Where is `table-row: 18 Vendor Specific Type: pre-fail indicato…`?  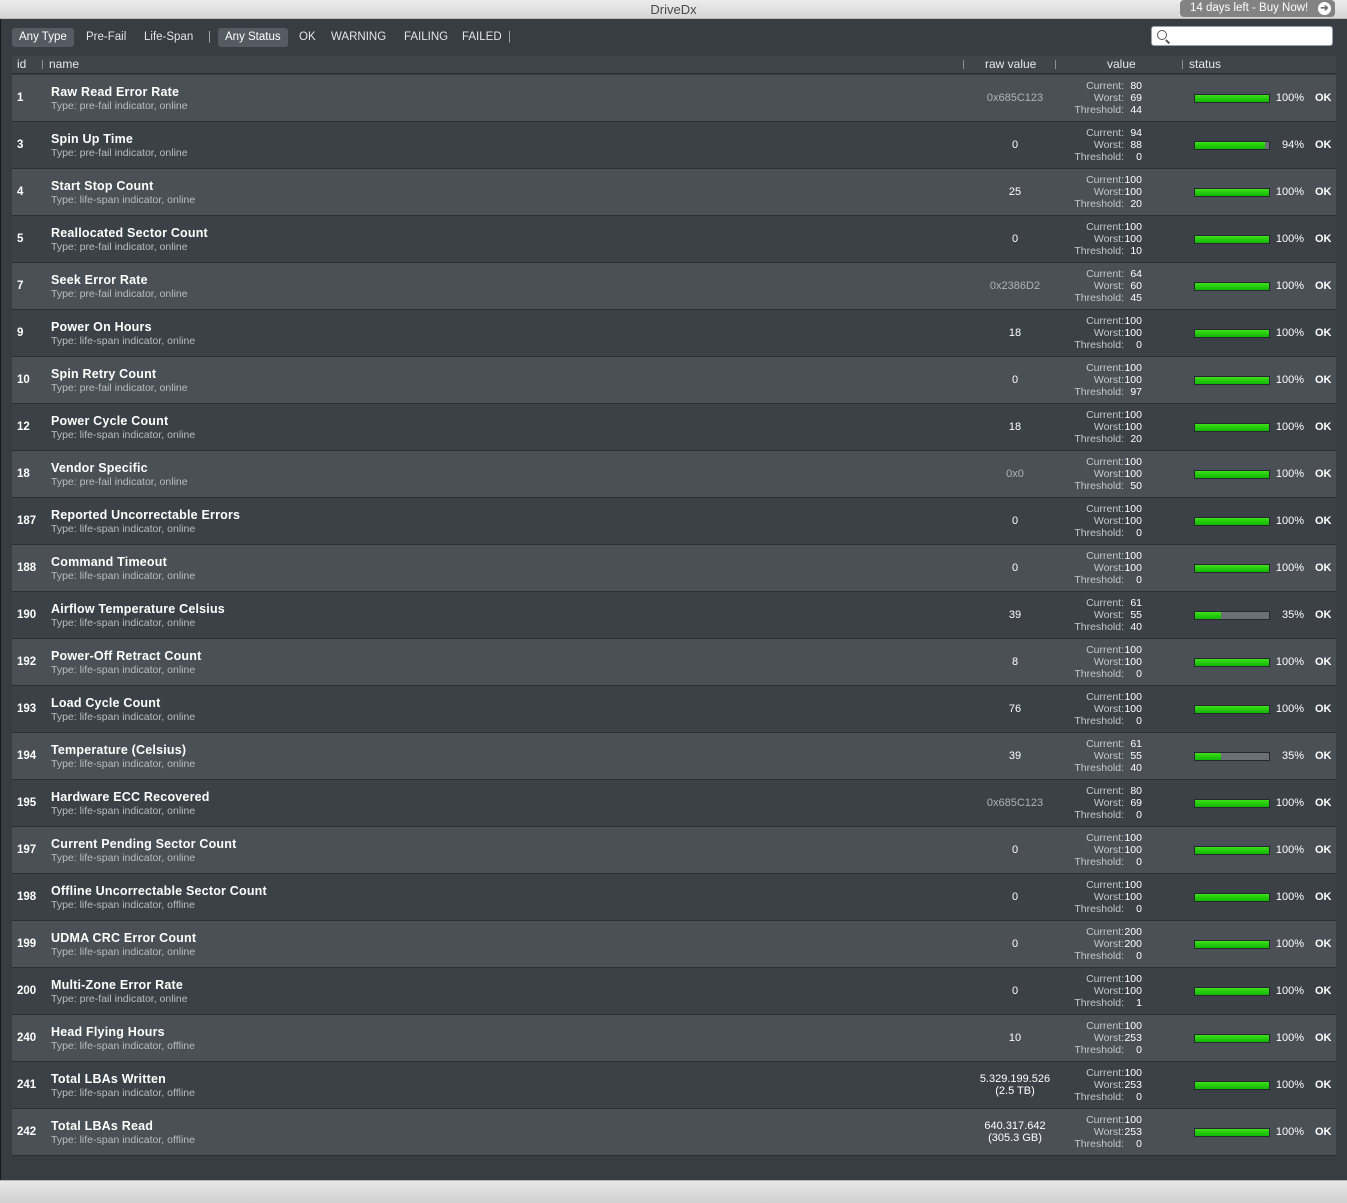 table-row: 18 Vendor Specific Type: pre-fail indicato… is located at coordinates (674, 474).